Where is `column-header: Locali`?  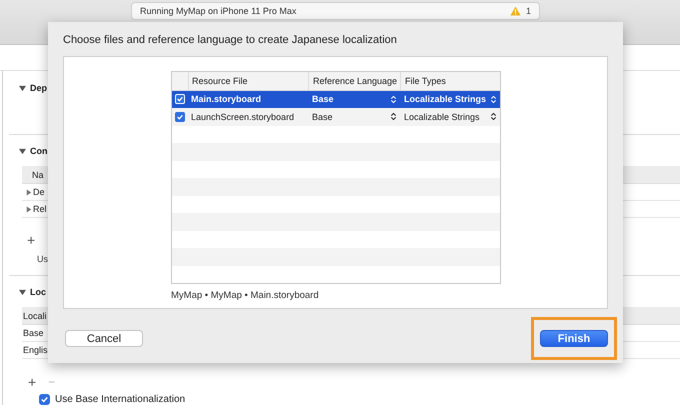
column-header: Locali is located at coordinates (34, 315).